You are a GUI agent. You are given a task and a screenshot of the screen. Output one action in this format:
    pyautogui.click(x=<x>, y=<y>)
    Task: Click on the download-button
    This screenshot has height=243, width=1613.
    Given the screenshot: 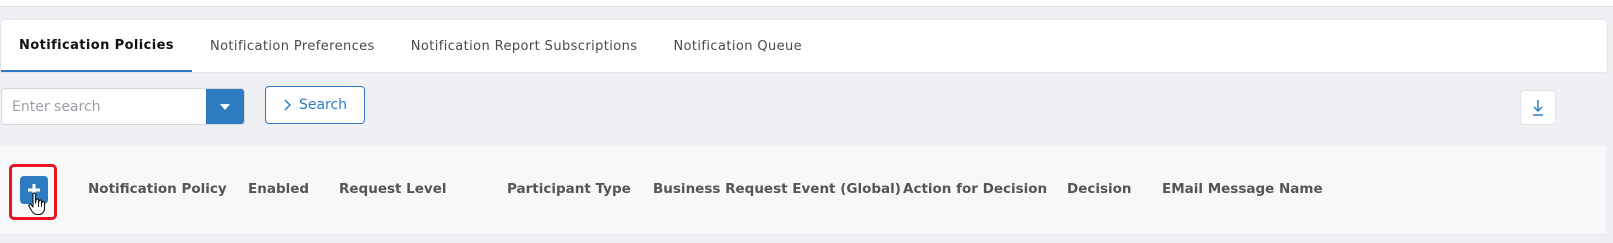 What is the action you would take?
    pyautogui.click(x=1538, y=107)
    